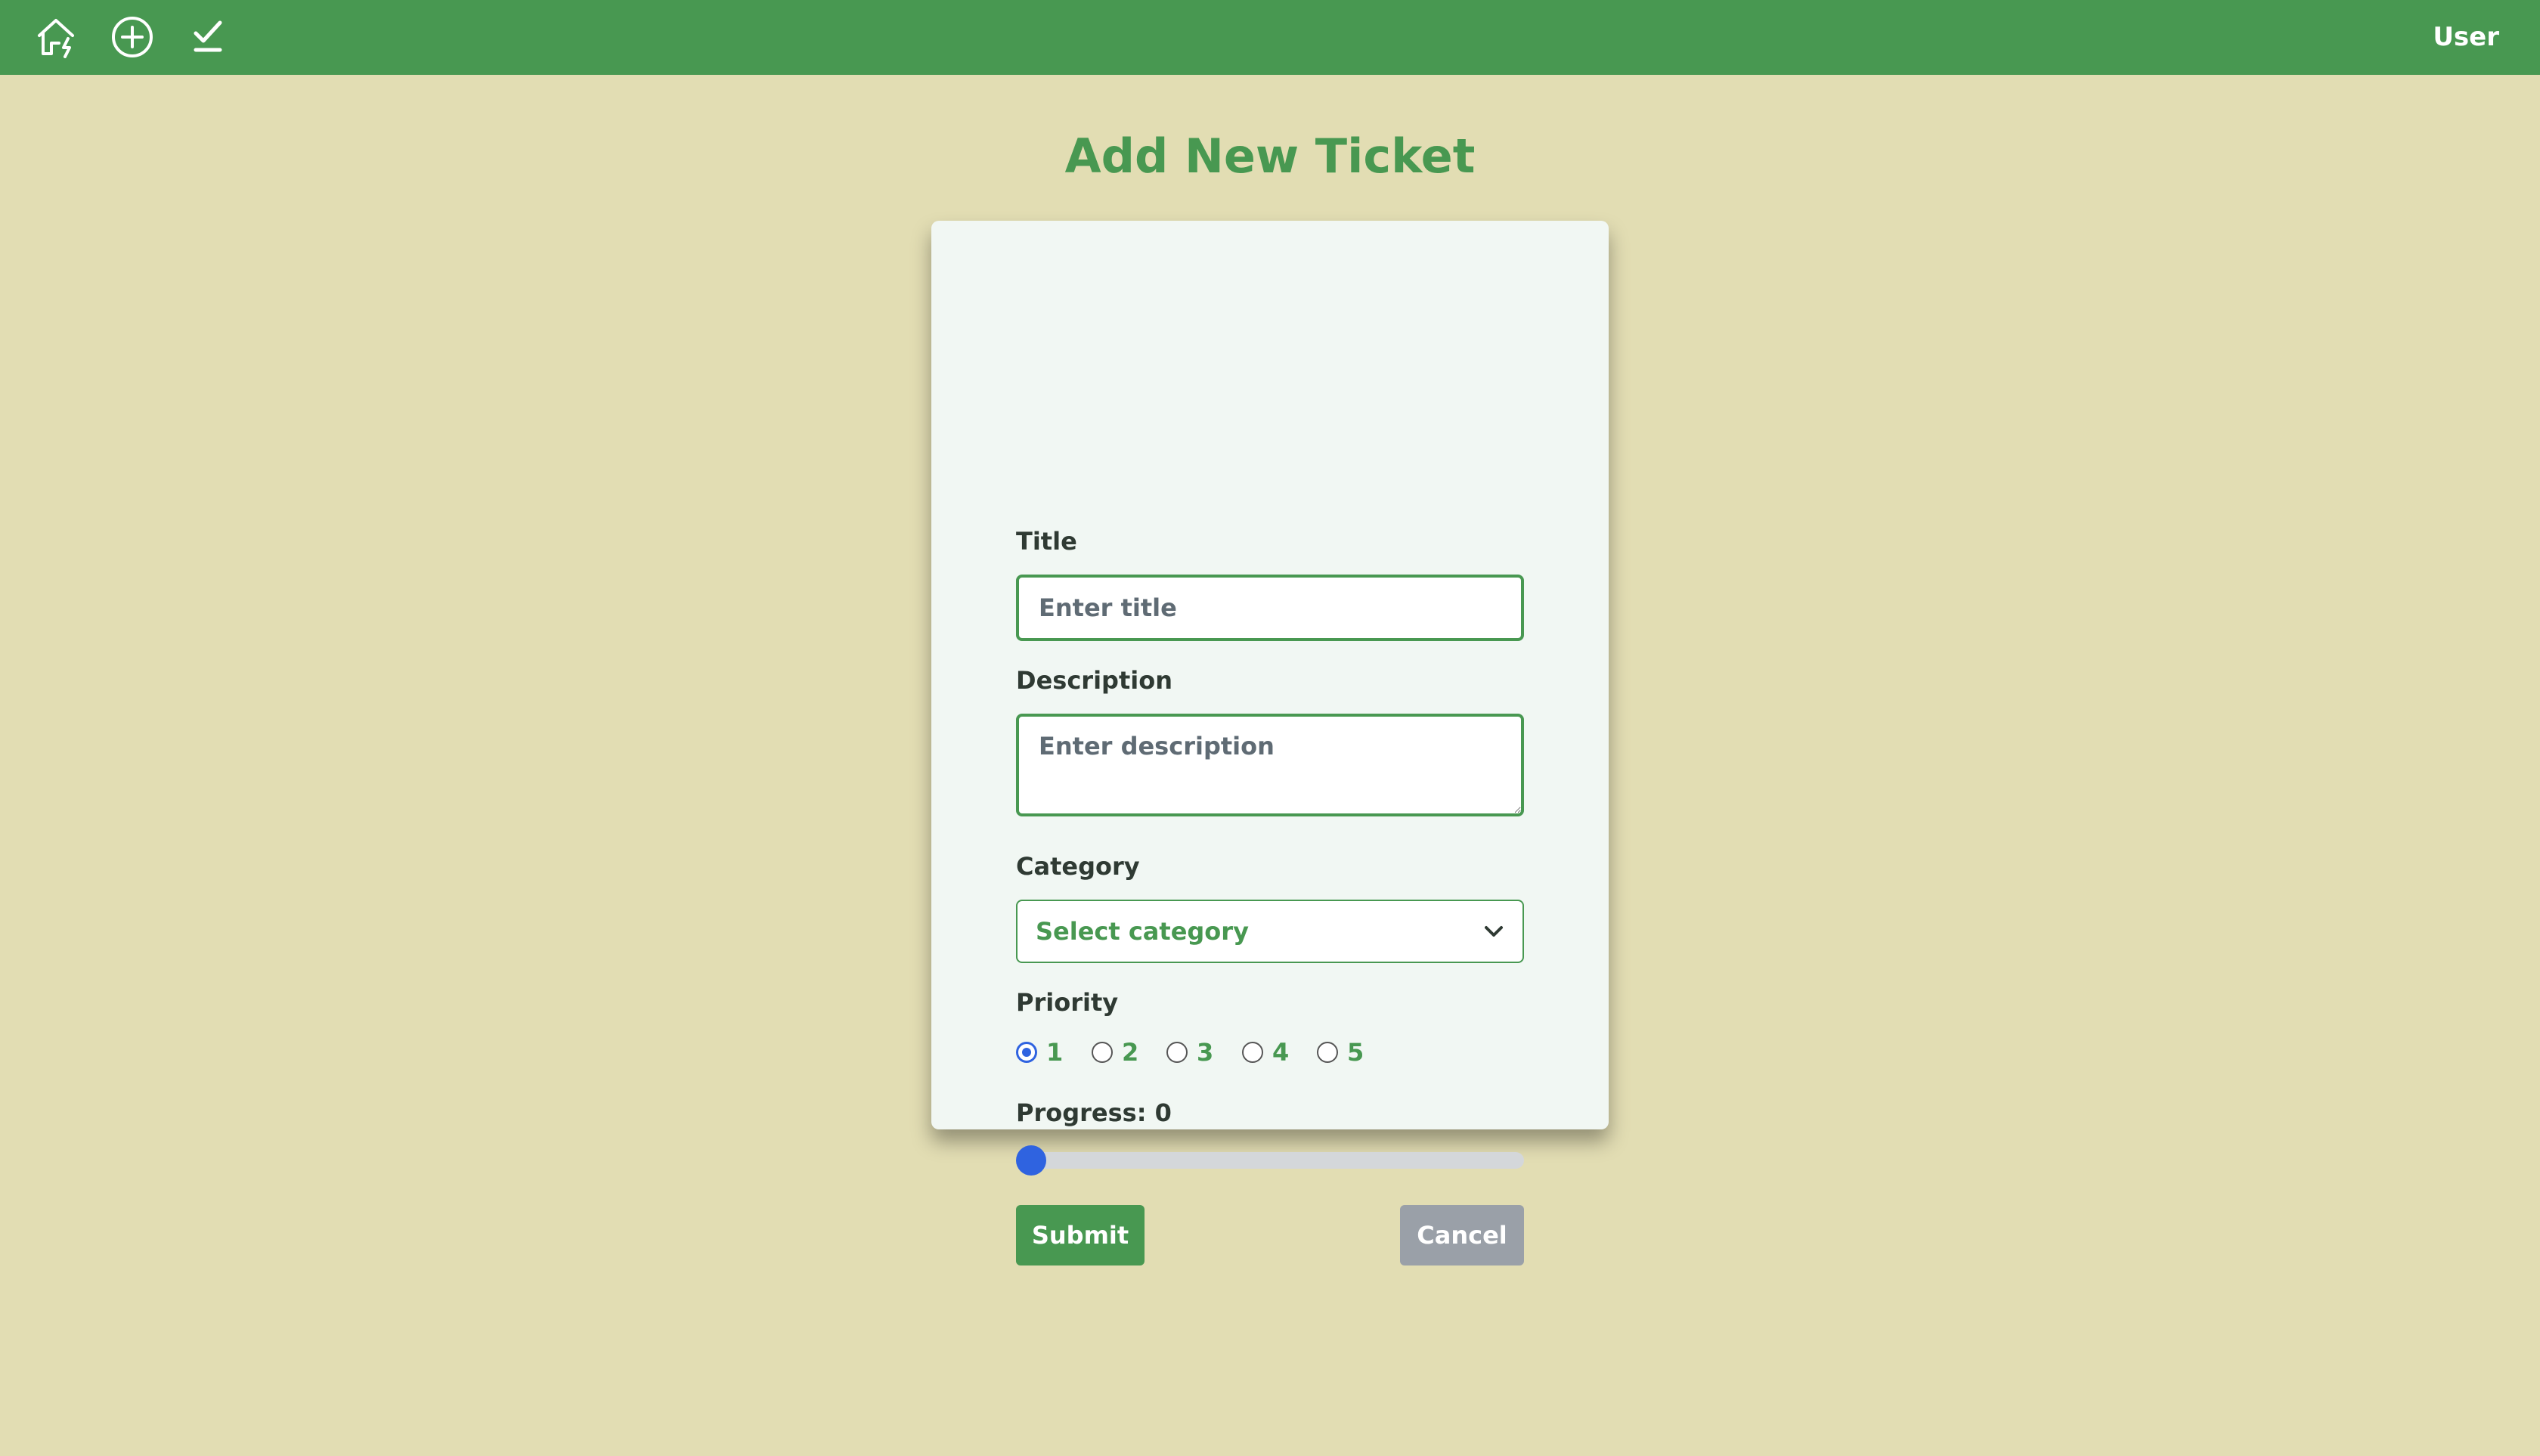  I want to click on add-circle-icon, so click(132, 37).